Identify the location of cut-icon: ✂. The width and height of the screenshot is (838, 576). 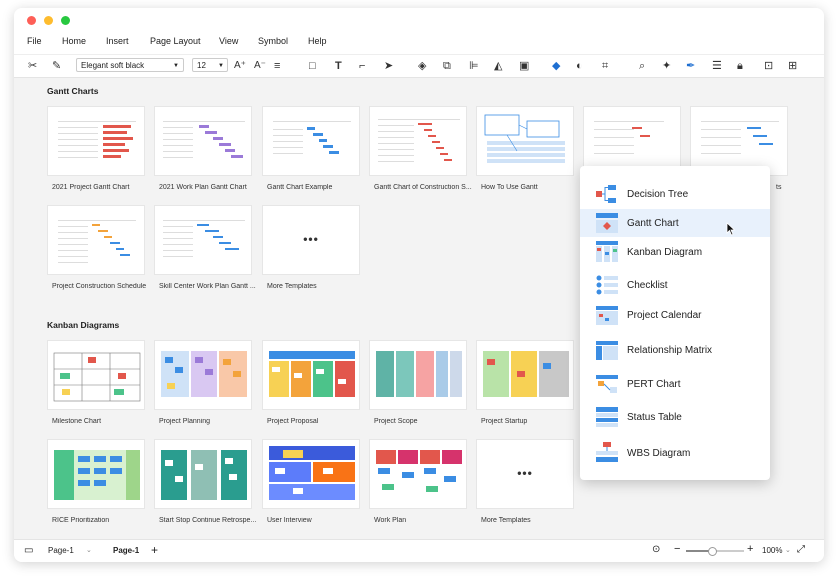
(32, 66).